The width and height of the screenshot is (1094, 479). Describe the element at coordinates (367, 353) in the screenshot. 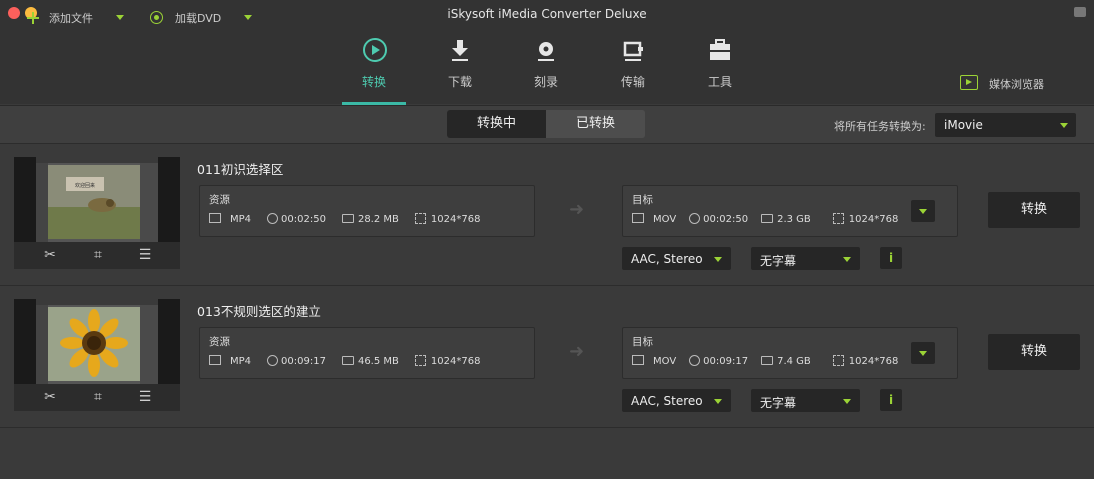

I see `source-info: 资源 MP4 00:09:17 46.5 MB 1024*768` at that location.